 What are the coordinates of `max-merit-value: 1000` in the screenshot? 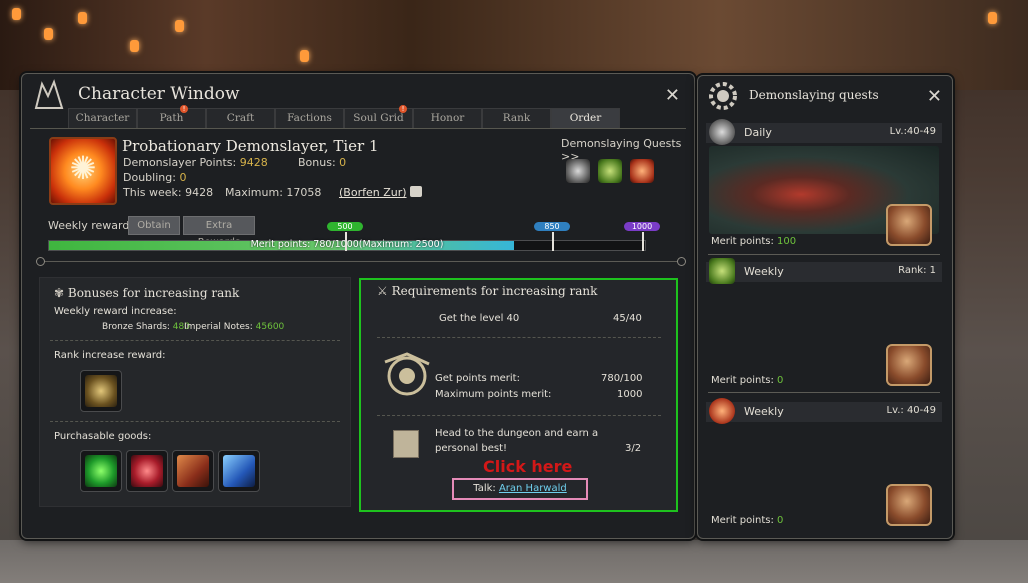 It's located at (630, 394).